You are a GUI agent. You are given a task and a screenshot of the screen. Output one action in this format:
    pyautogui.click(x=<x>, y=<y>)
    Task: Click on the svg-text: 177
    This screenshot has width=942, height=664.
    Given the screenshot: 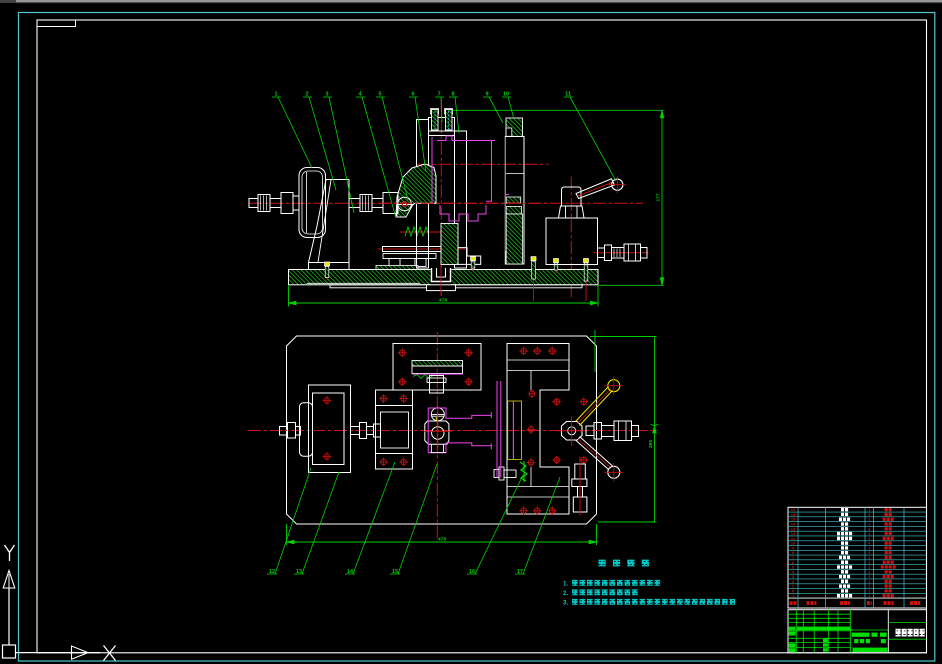 What is the action you would take?
    pyautogui.click(x=659, y=197)
    